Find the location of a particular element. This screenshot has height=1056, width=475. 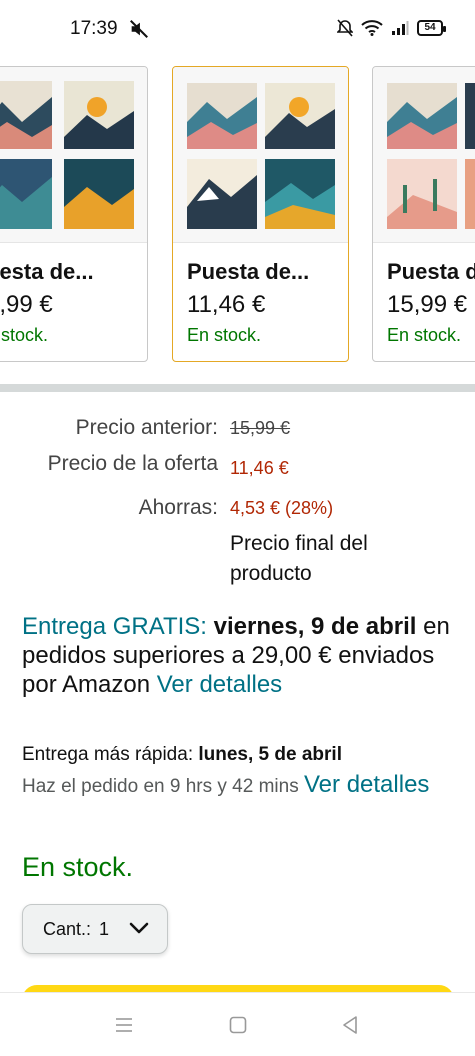

variant-card: uesta de... 5,99 € n stock. is located at coordinates (74, 214).